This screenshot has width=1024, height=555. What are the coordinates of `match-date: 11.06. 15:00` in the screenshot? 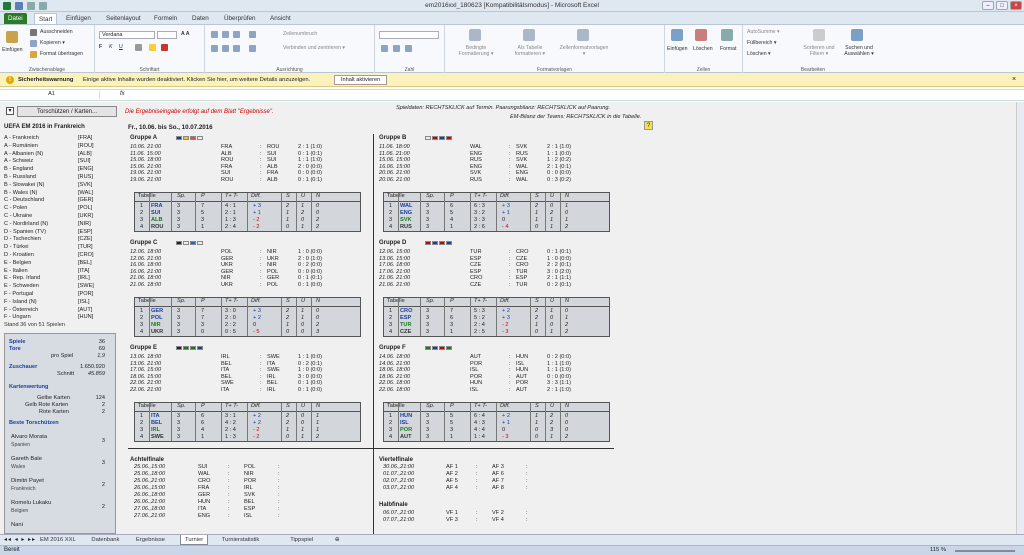 It's located at (145, 154).